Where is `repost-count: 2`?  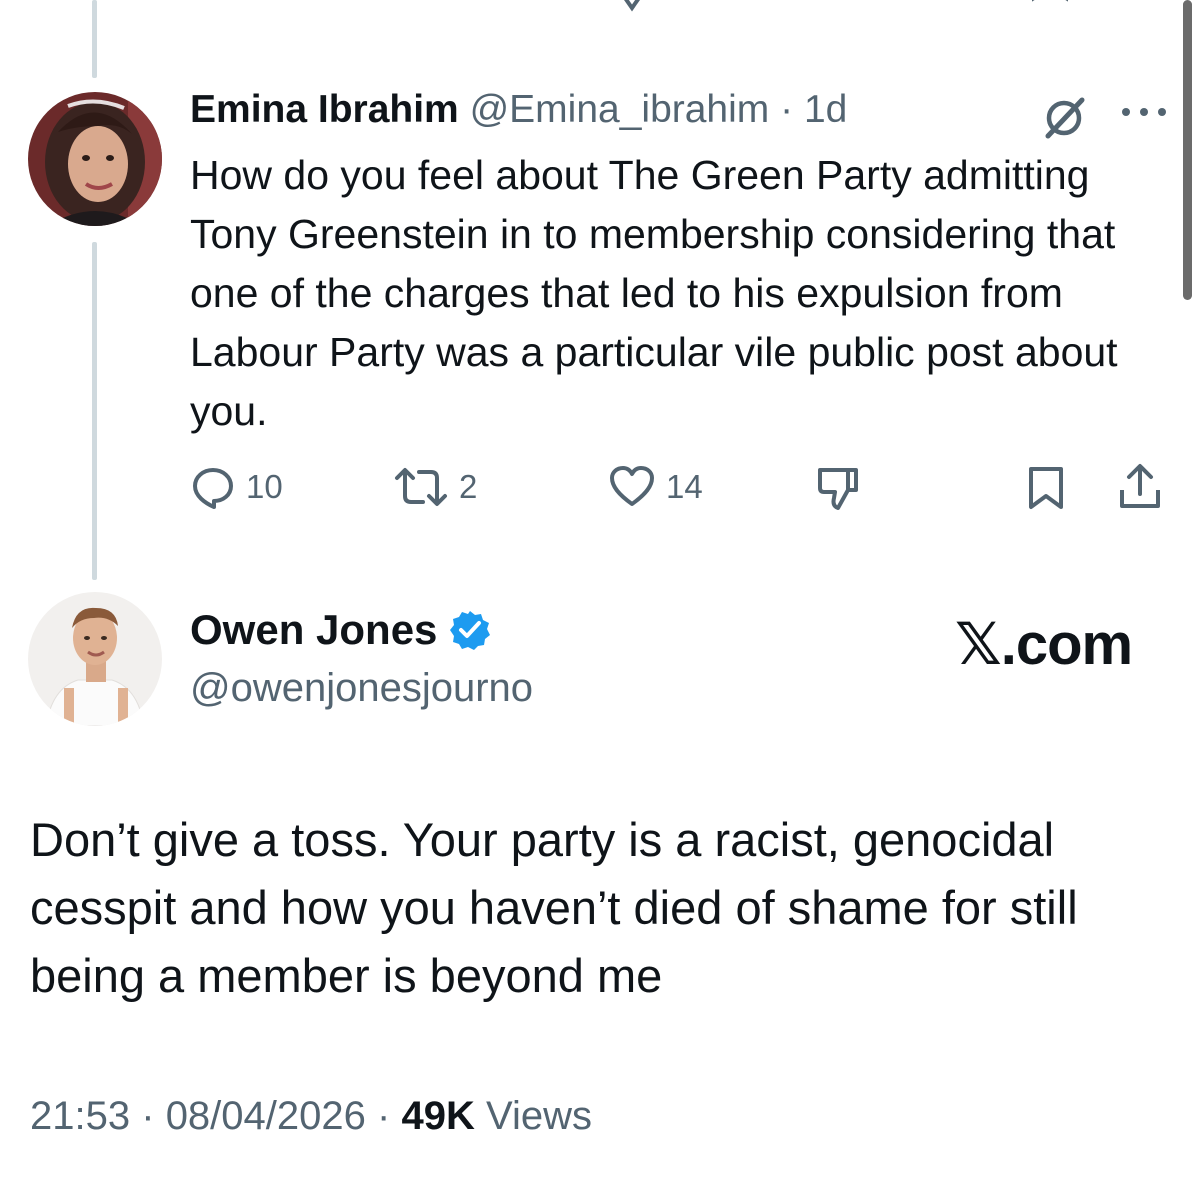 repost-count: 2 is located at coordinates (468, 486).